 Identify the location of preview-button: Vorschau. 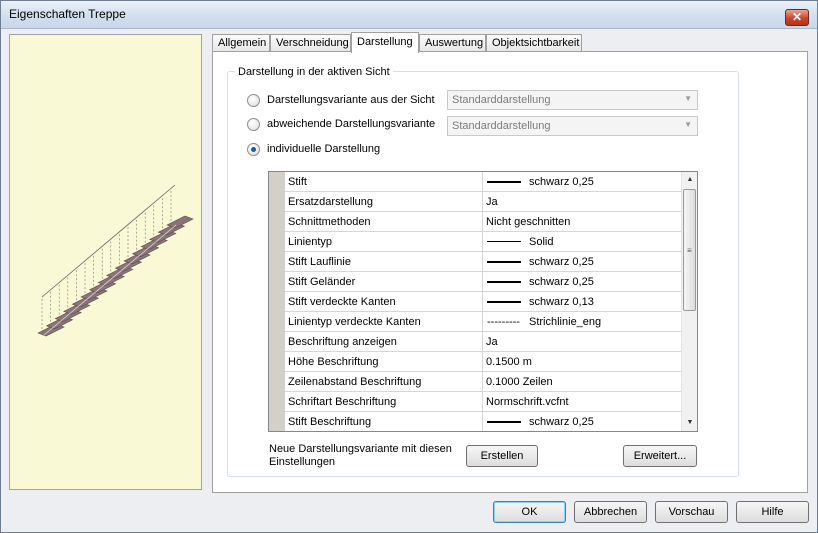
(691, 512).